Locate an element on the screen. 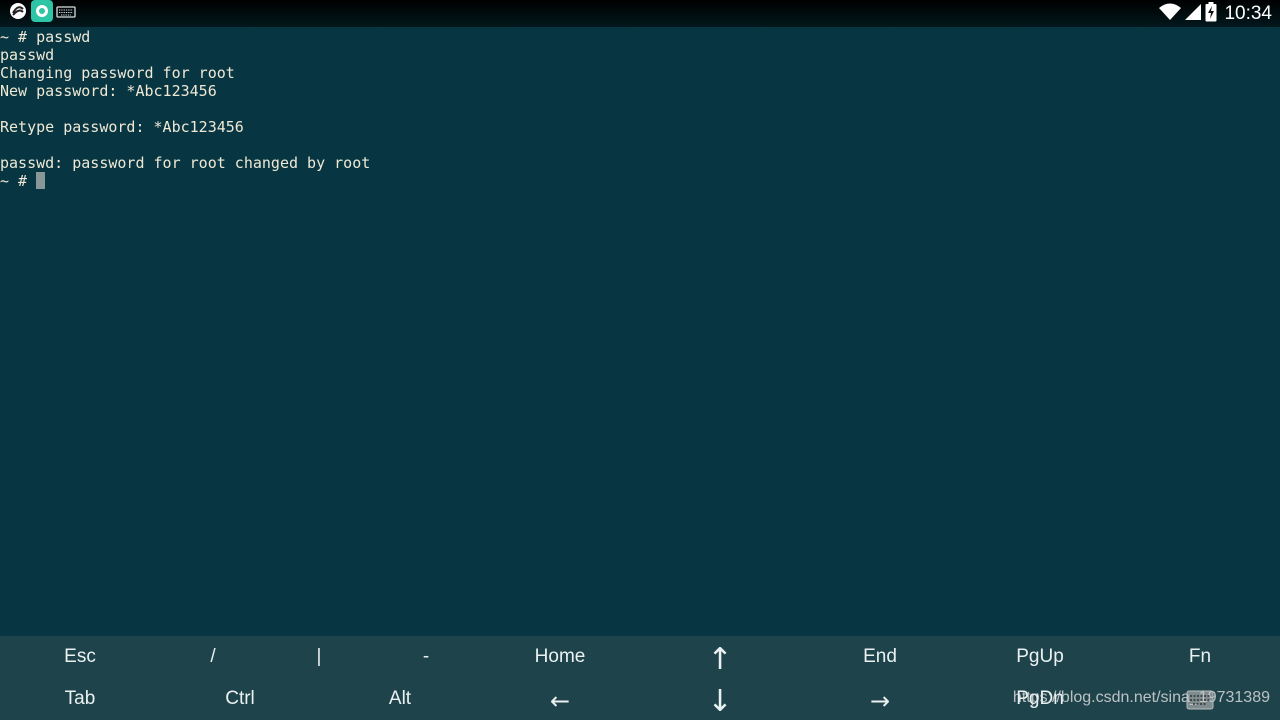 This screenshot has height=720, width=1280. watermark-text: https://blog.csdn.net/sina_19731389 is located at coordinates (1141, 697).